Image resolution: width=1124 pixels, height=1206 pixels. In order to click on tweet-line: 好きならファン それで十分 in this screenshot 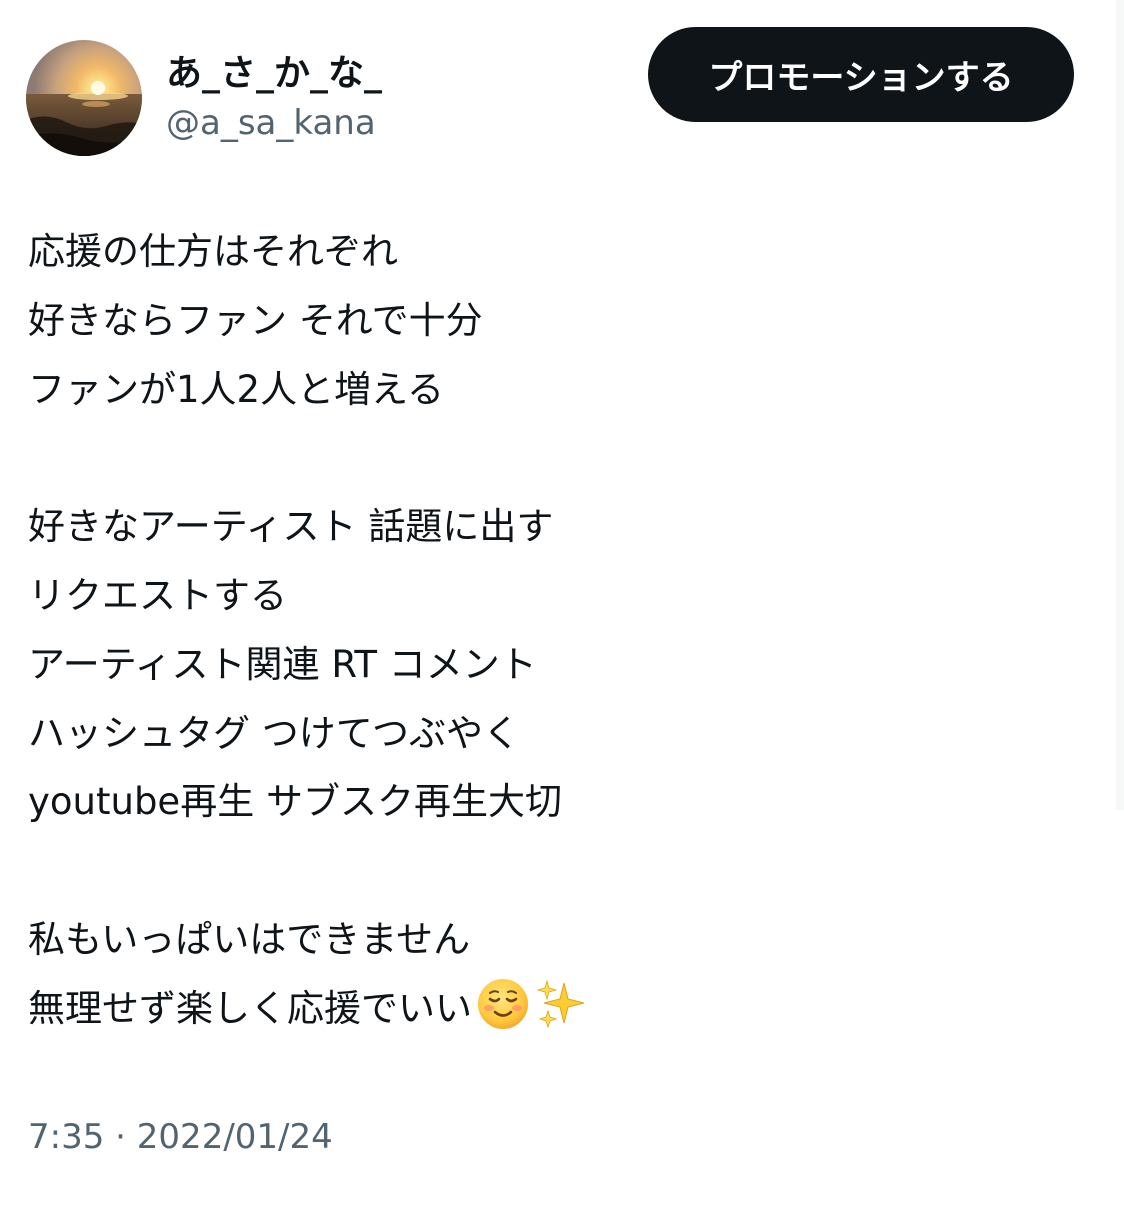, I will do `click(255, 320)`.